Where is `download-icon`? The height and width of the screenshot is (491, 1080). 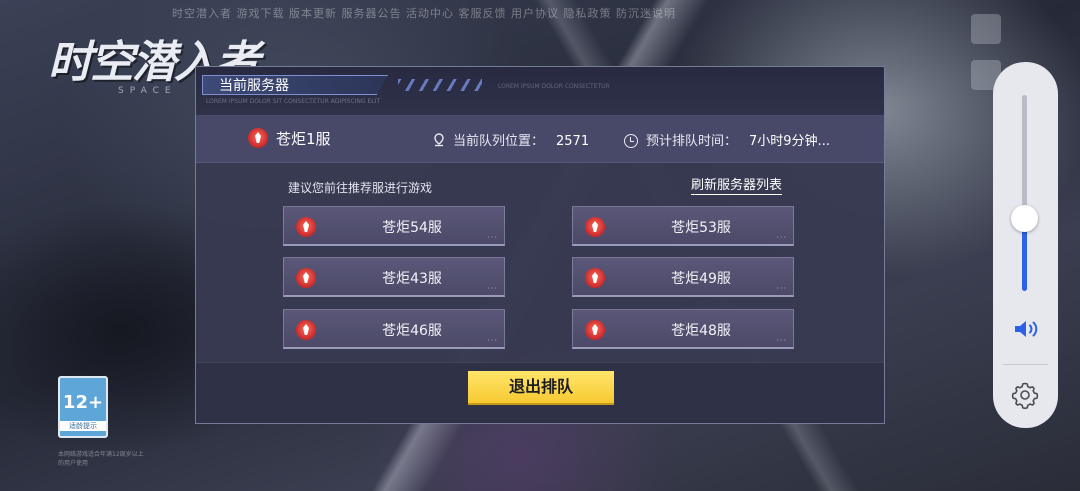
download-icon is located at coordinates (986, 29).